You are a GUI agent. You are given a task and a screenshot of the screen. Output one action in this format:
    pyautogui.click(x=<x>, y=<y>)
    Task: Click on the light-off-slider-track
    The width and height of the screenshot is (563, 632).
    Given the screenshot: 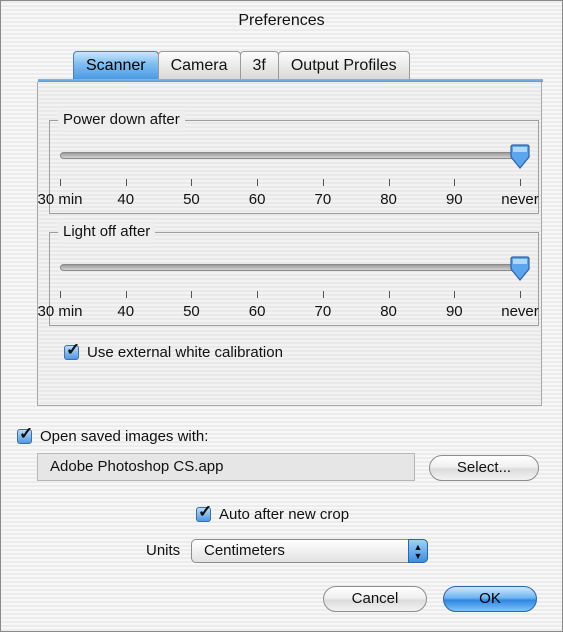 What is the action you would take?
    pyautogui.click(x=290, y=267)
    